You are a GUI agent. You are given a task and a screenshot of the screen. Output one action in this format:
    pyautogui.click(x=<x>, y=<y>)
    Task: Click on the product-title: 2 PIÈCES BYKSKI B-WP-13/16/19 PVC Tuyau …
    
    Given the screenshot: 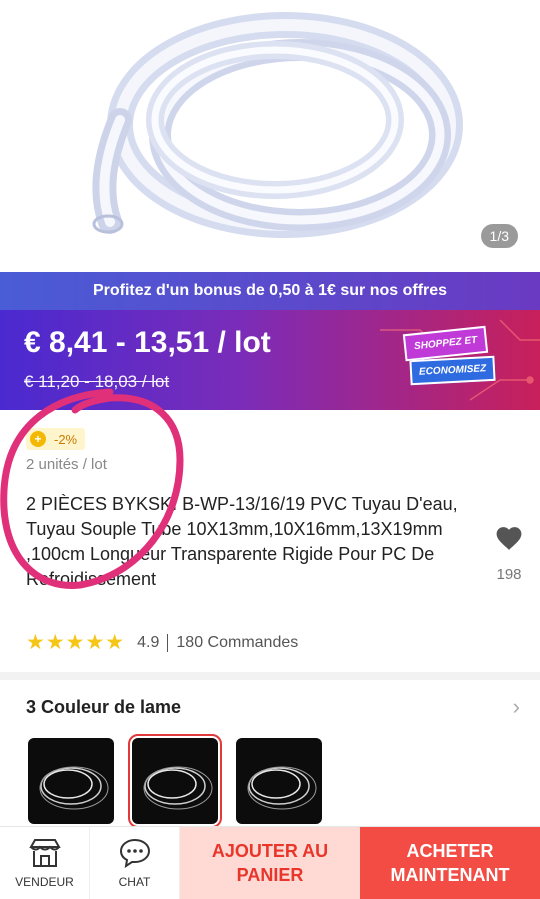 What is the action you would take?
    pyautogui.click(x=242, y=541)
    